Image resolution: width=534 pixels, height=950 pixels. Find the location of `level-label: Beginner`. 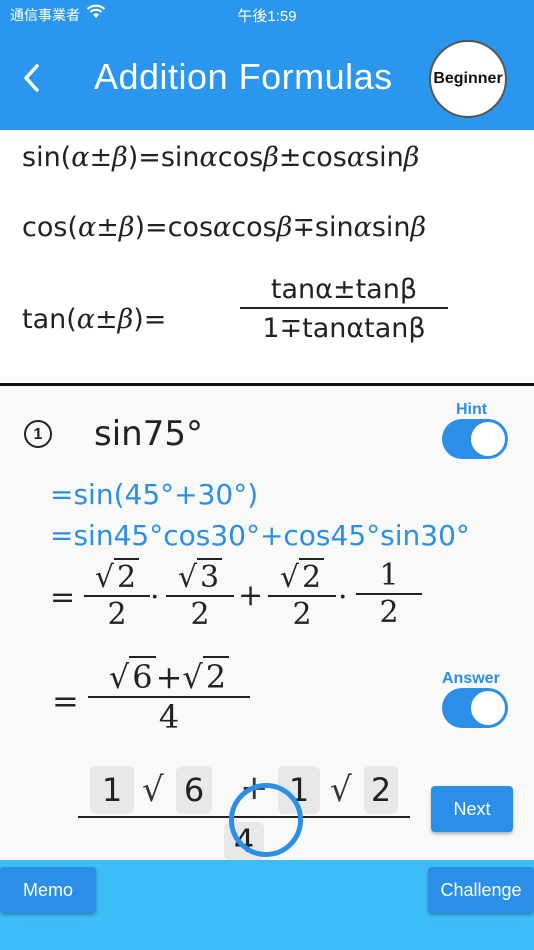

level-label: Beginner is located at coordinates (468, 78).